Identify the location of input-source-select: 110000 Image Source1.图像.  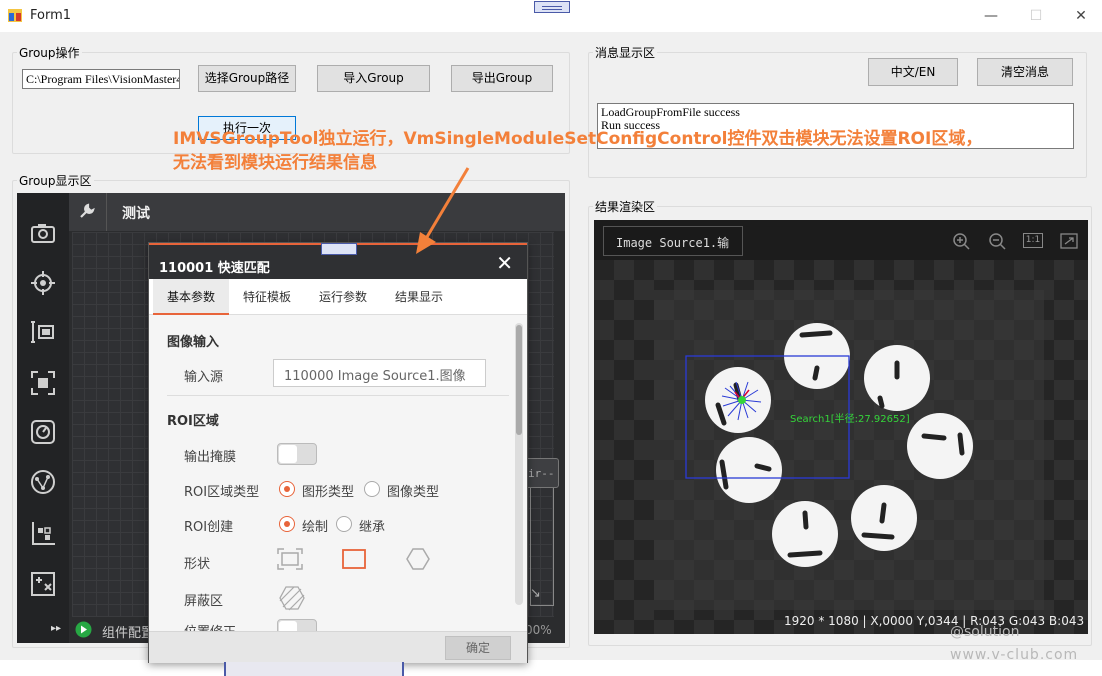
(379, 373).